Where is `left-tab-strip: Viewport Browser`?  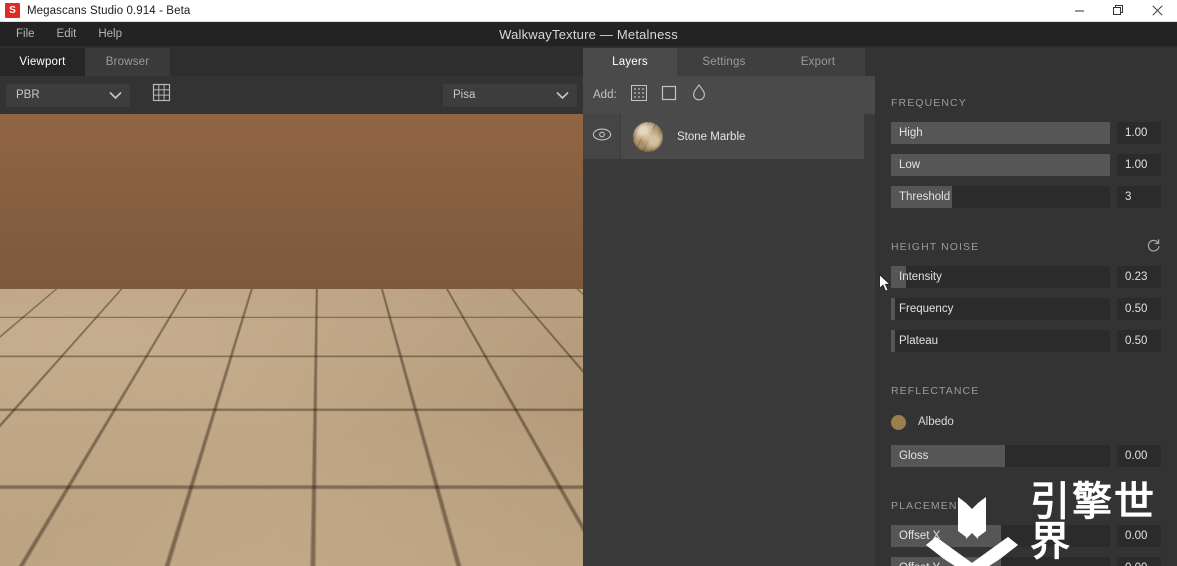
left-tab-strip: Viewport Browser is located at coordinates (291, 62).